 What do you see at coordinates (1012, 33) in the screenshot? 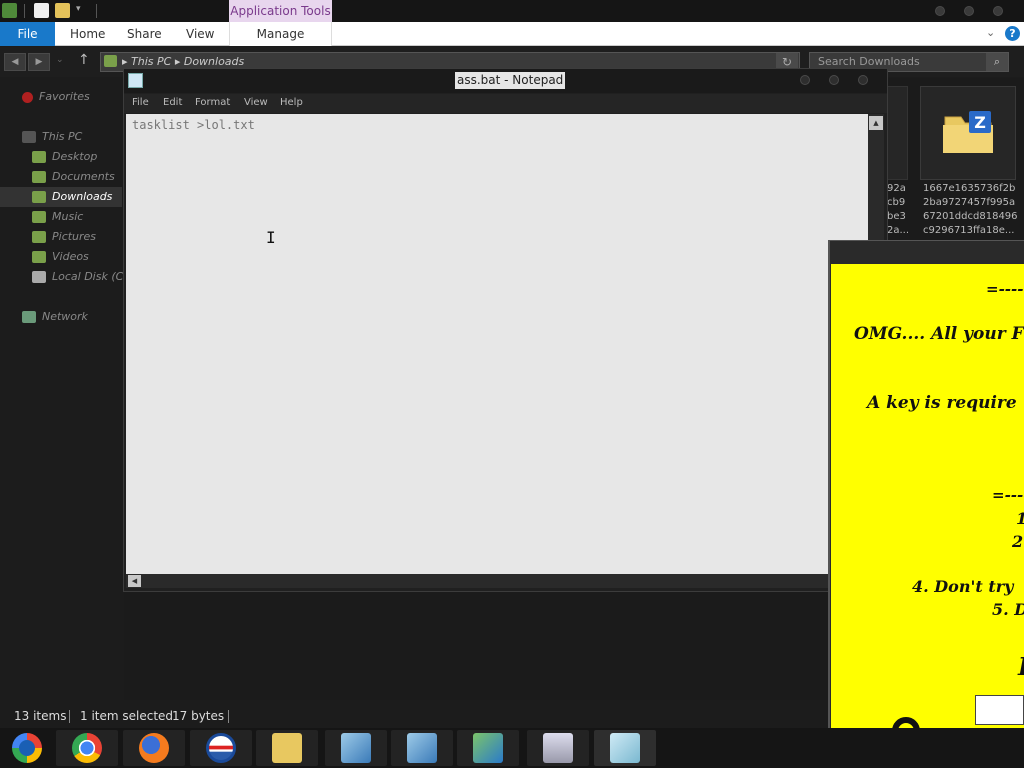
I see `help-icon: ?` at bounding box center [1012, 33].